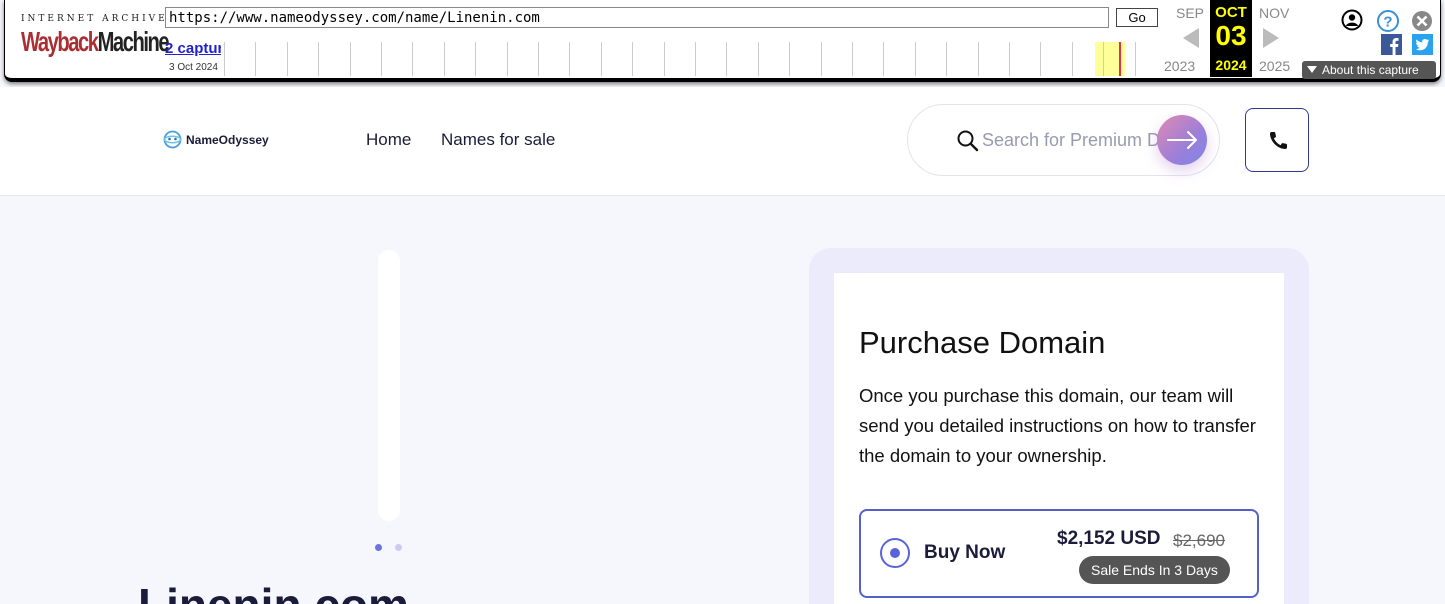  What do you see at coordinates (965, 552) in the screenshot?
I see `buy-now-label: Buy Now` at bounding box center [965, 552].